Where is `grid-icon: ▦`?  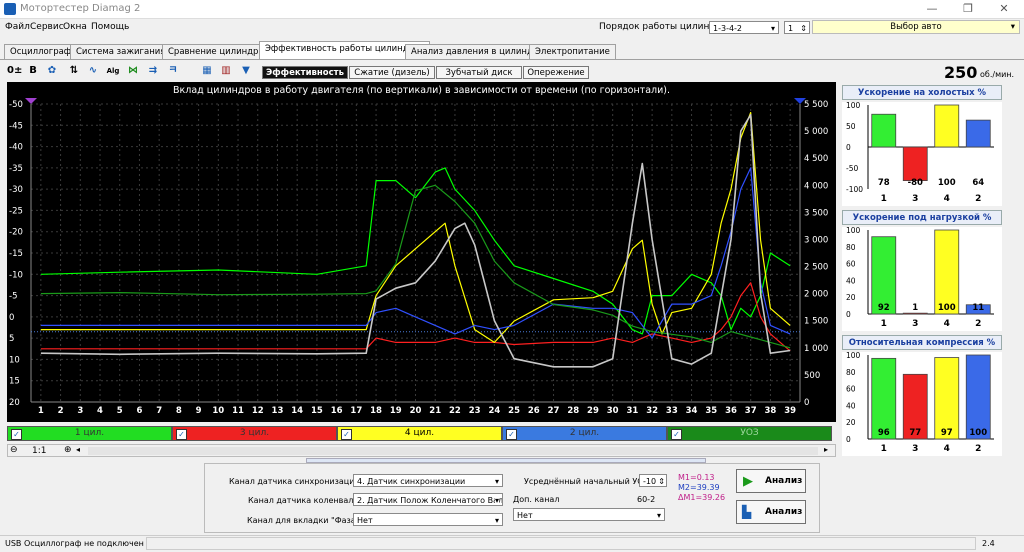 grid-icon: ▦ is located at coordinates (207, 71).